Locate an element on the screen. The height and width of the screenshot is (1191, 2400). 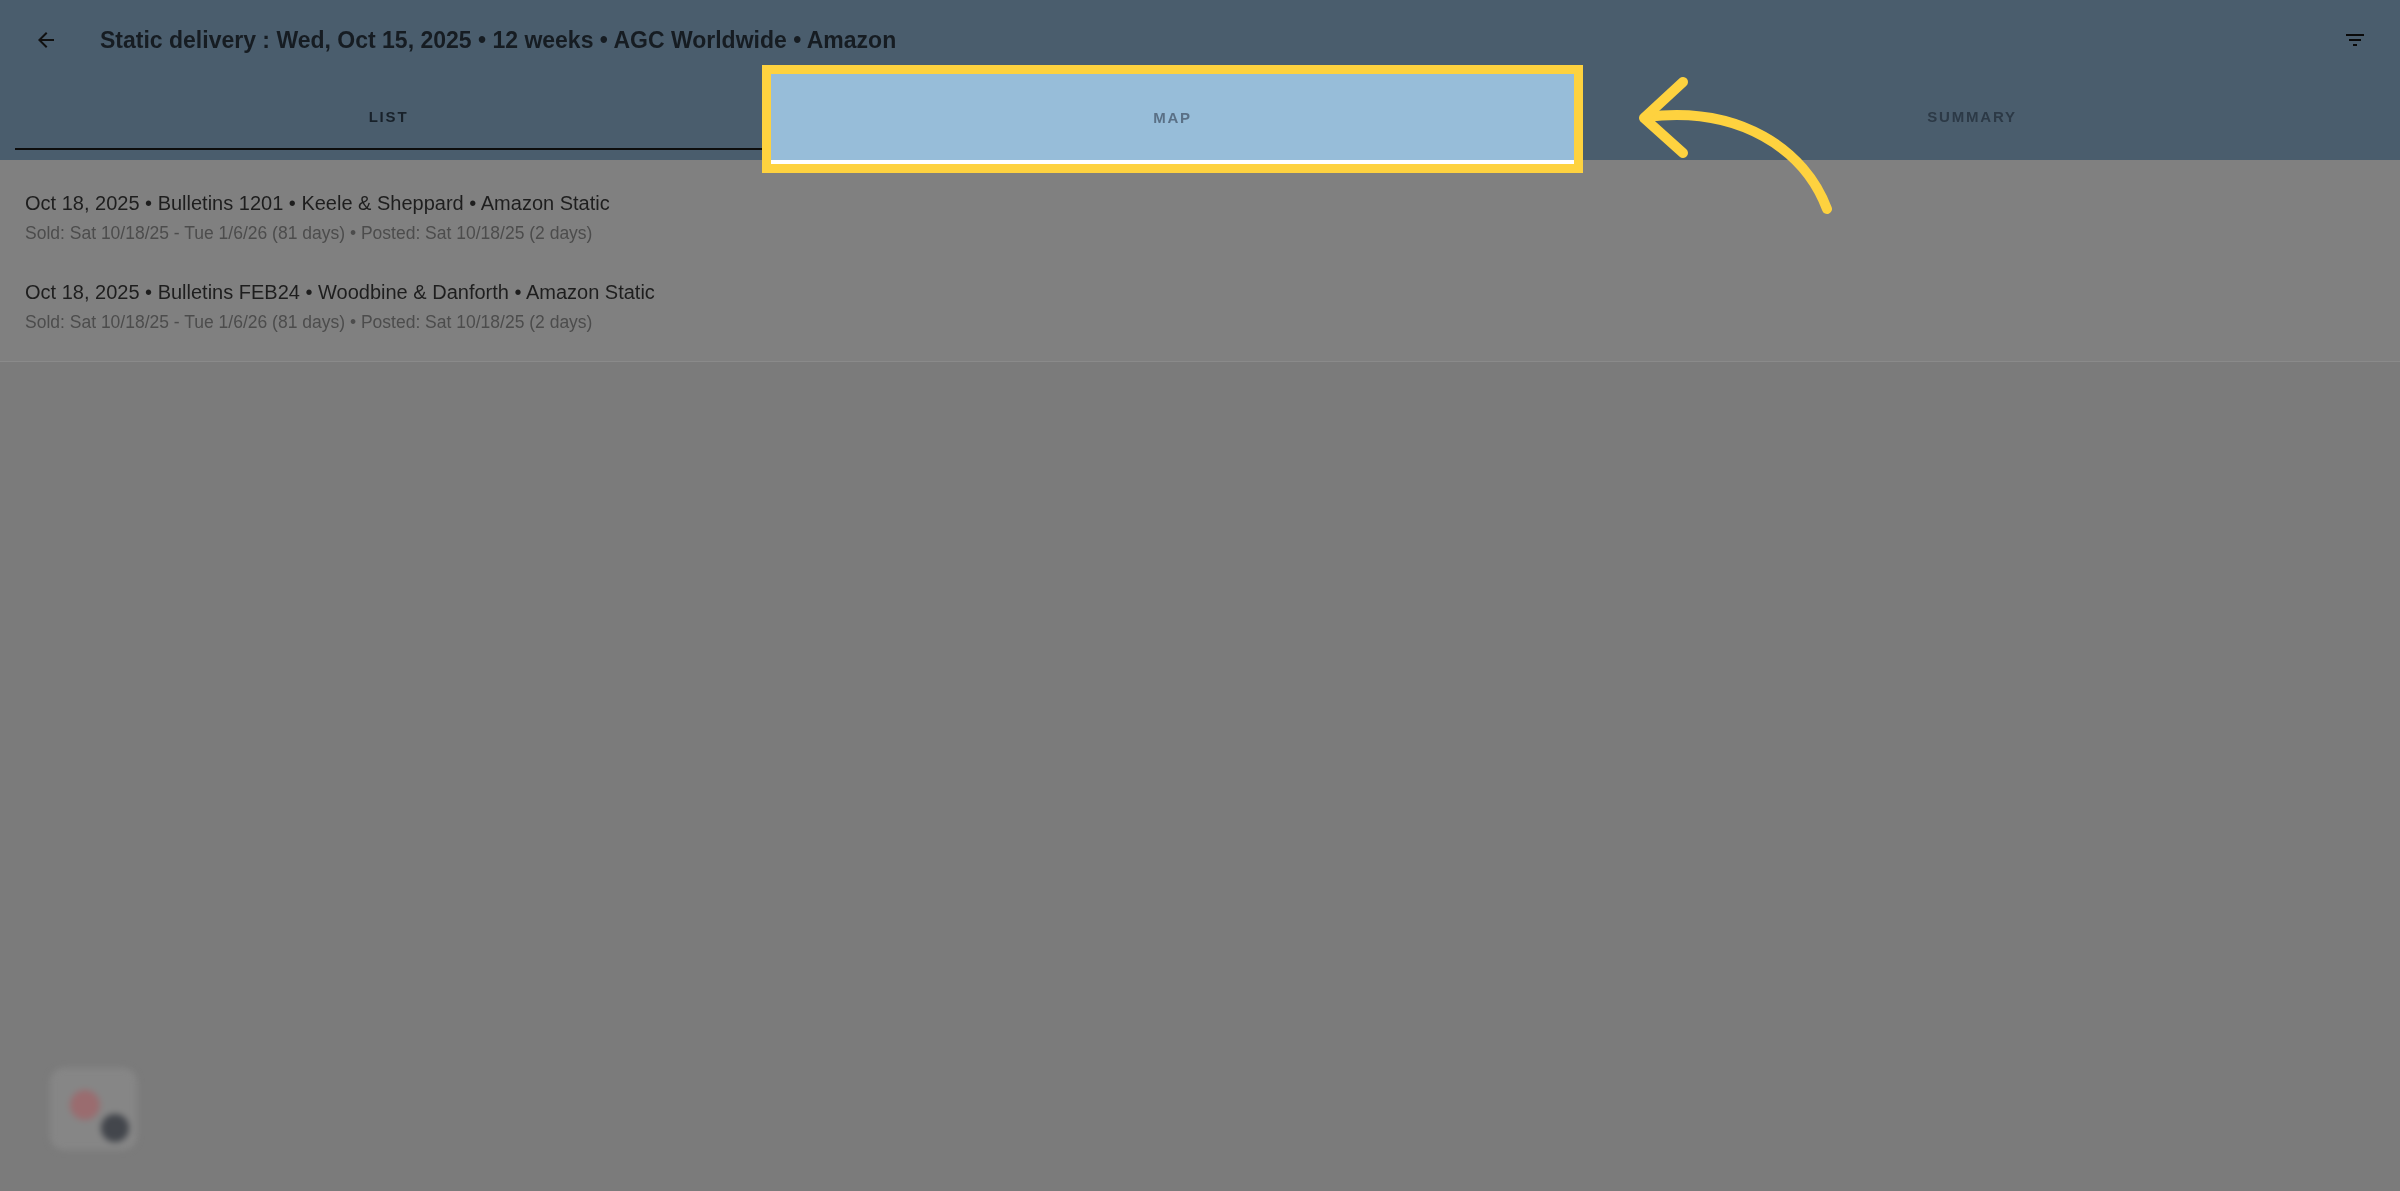
page-title: Static delivery : Wed, Oct 15, 2025 • 12 weeks • AGC Worldwide • Amazon is located at coordinates (498, 40).